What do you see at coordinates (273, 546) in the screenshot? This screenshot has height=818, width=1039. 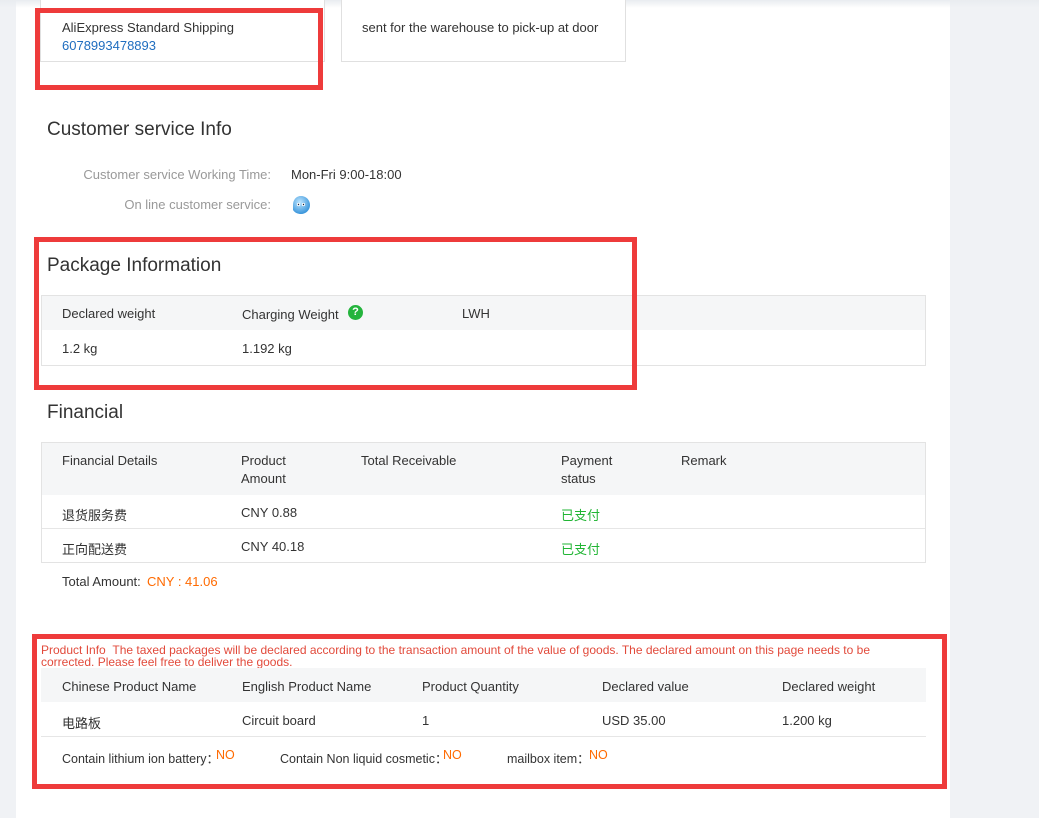 I see `fin-row-2-product-amount: CNY 40.18` at bounding box center [273, 546].